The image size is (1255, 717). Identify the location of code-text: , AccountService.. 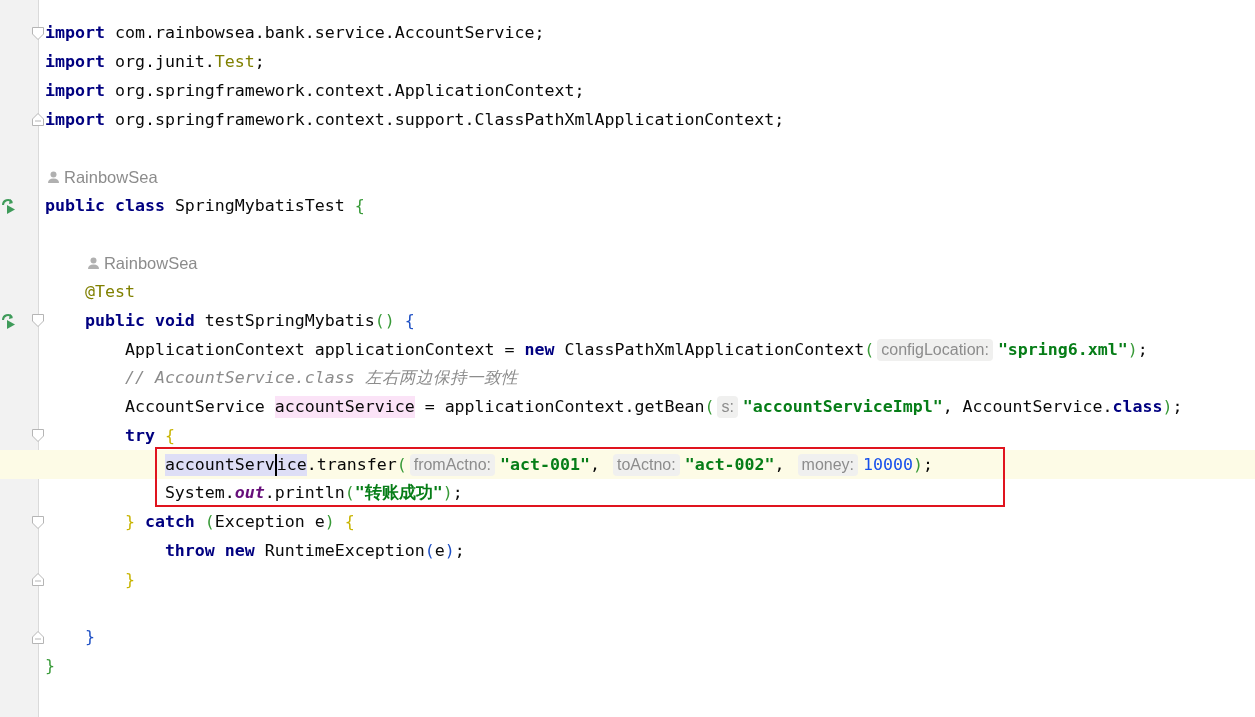
(1027, 407).